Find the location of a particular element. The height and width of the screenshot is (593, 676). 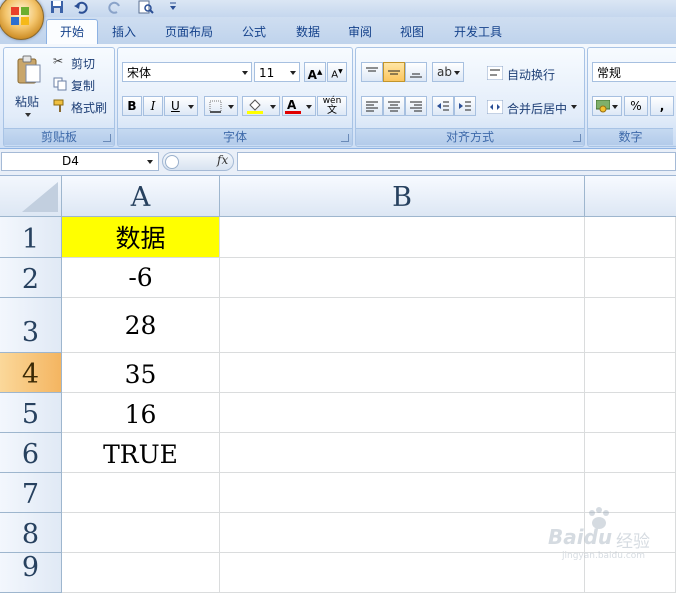

save-icon is located at coordinates (57, 7).